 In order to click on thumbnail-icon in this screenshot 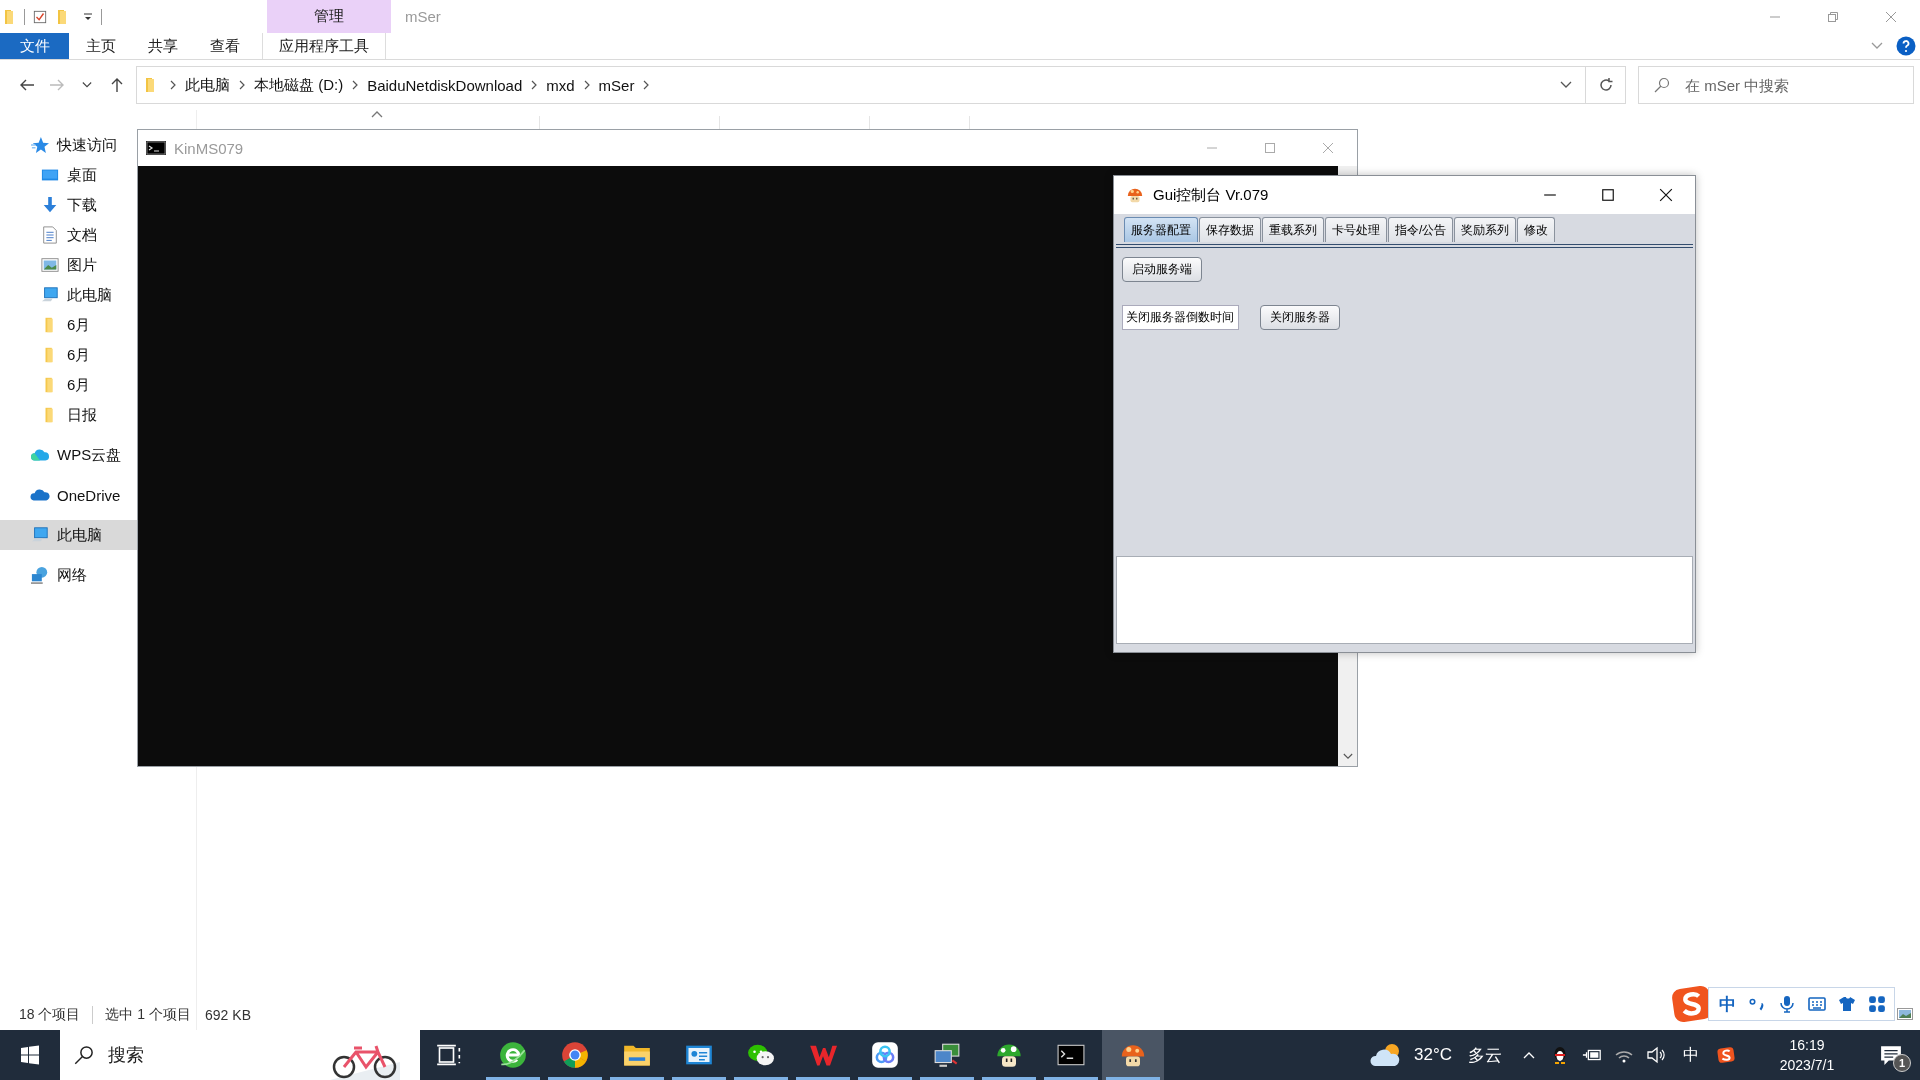, I will do `click(1905, 1014)`.